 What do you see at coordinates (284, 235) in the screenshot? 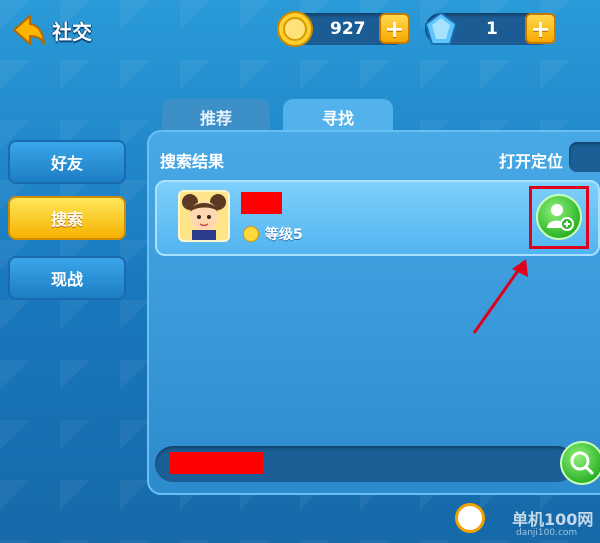
I see `player-level: 等级5` at bounding box center [284, 235].